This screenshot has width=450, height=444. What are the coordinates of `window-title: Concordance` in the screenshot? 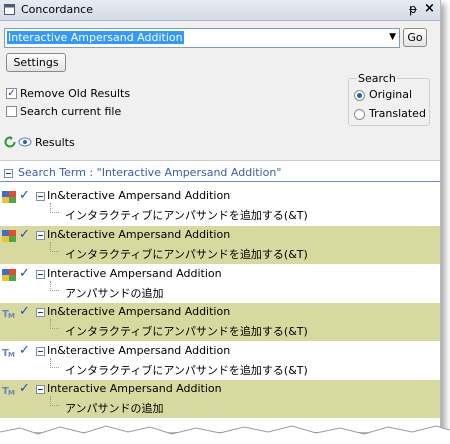 It's located at (57, 9).